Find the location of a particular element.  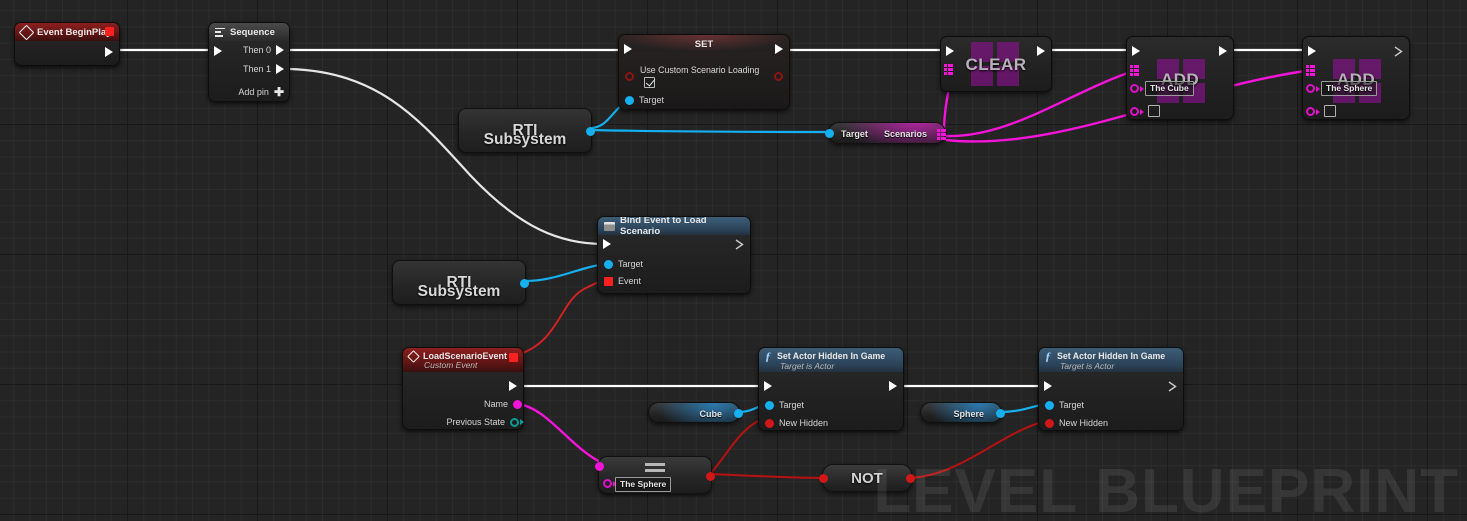

node-title: Sequence is located at coordinates (252, 32).